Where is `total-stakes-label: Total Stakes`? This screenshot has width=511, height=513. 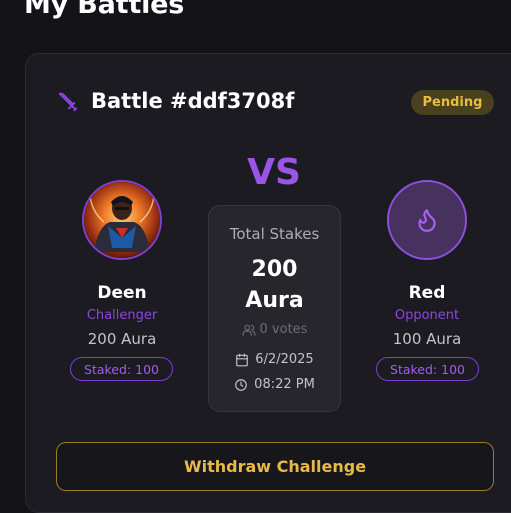 total-stakes-label: Total Stakes is located at coordinates (274, 234).